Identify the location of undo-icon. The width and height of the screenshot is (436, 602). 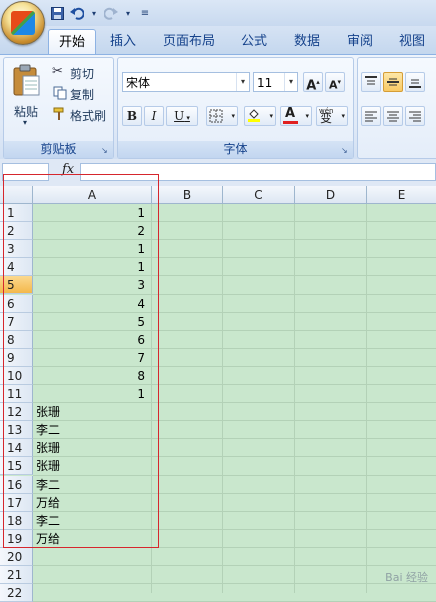
(77, 13).